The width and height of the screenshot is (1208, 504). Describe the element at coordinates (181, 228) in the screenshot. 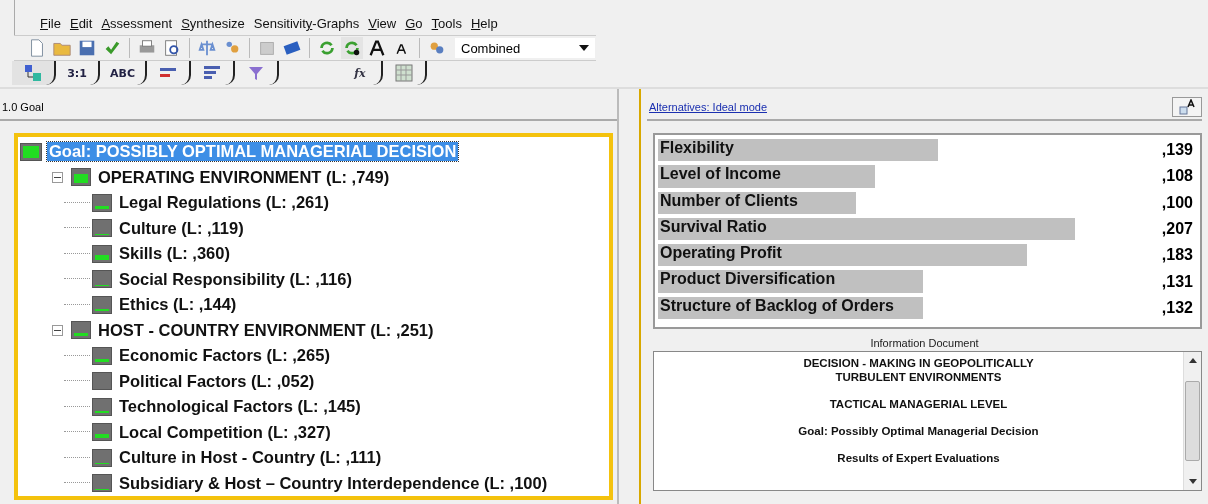

I see `tree-node: Culture (L: ,119)` at that location.